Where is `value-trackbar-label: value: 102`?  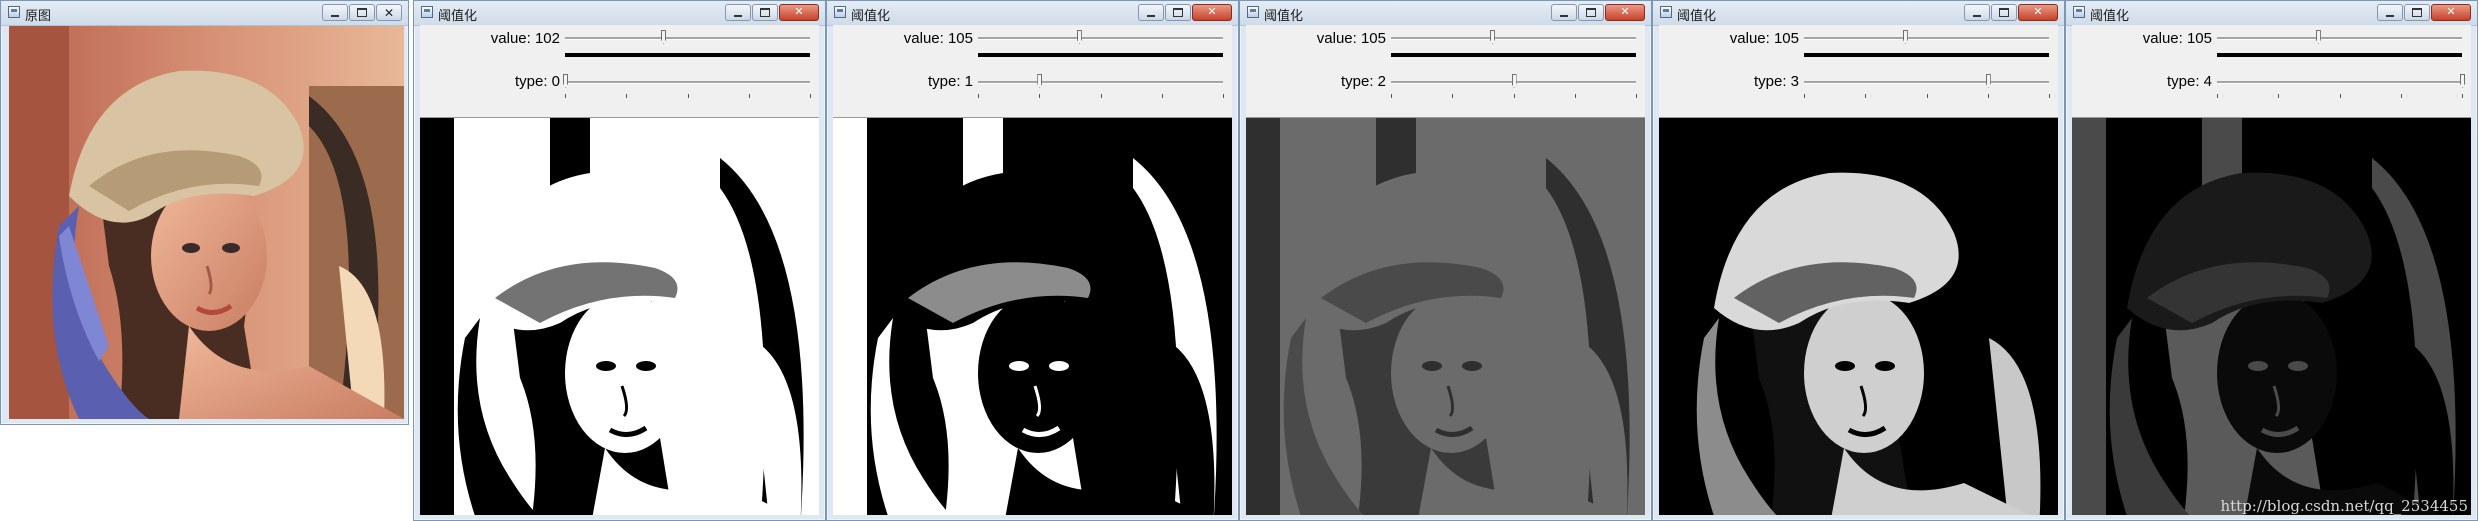
value-trackbar-label: value: 102 is located at coordinates (525, 38).